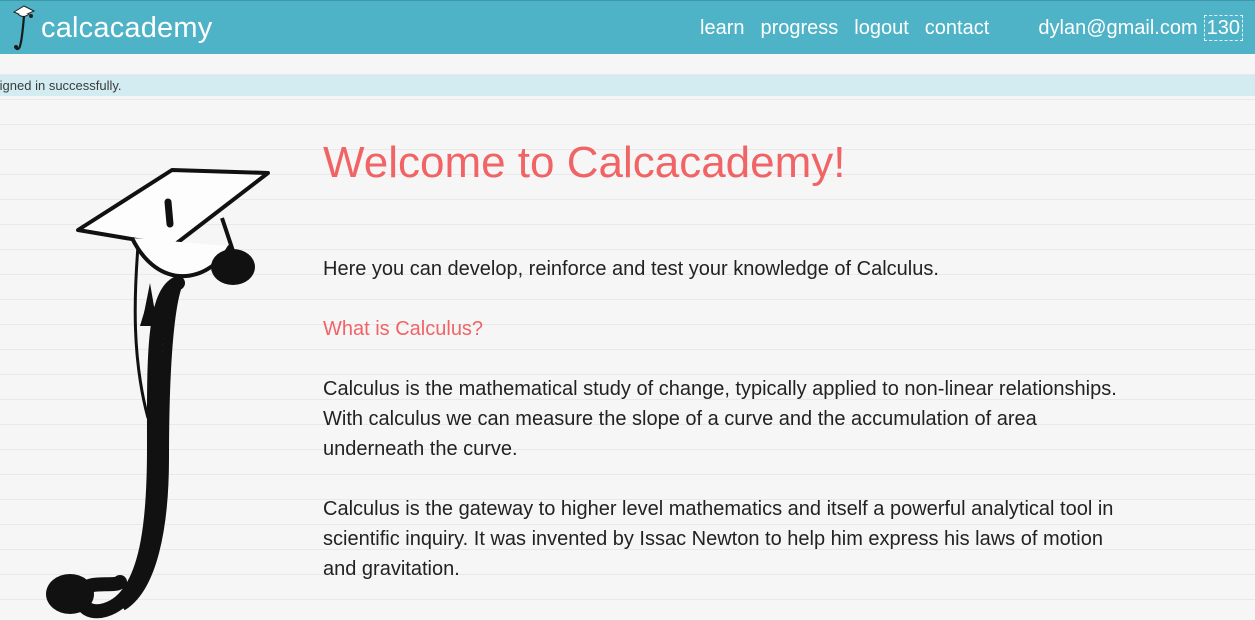 This screenshot has height=620, width=1255. Describe the element at coordinates (881, 28) in the screenshot. I see `nav-logout-link: logout` at that location.